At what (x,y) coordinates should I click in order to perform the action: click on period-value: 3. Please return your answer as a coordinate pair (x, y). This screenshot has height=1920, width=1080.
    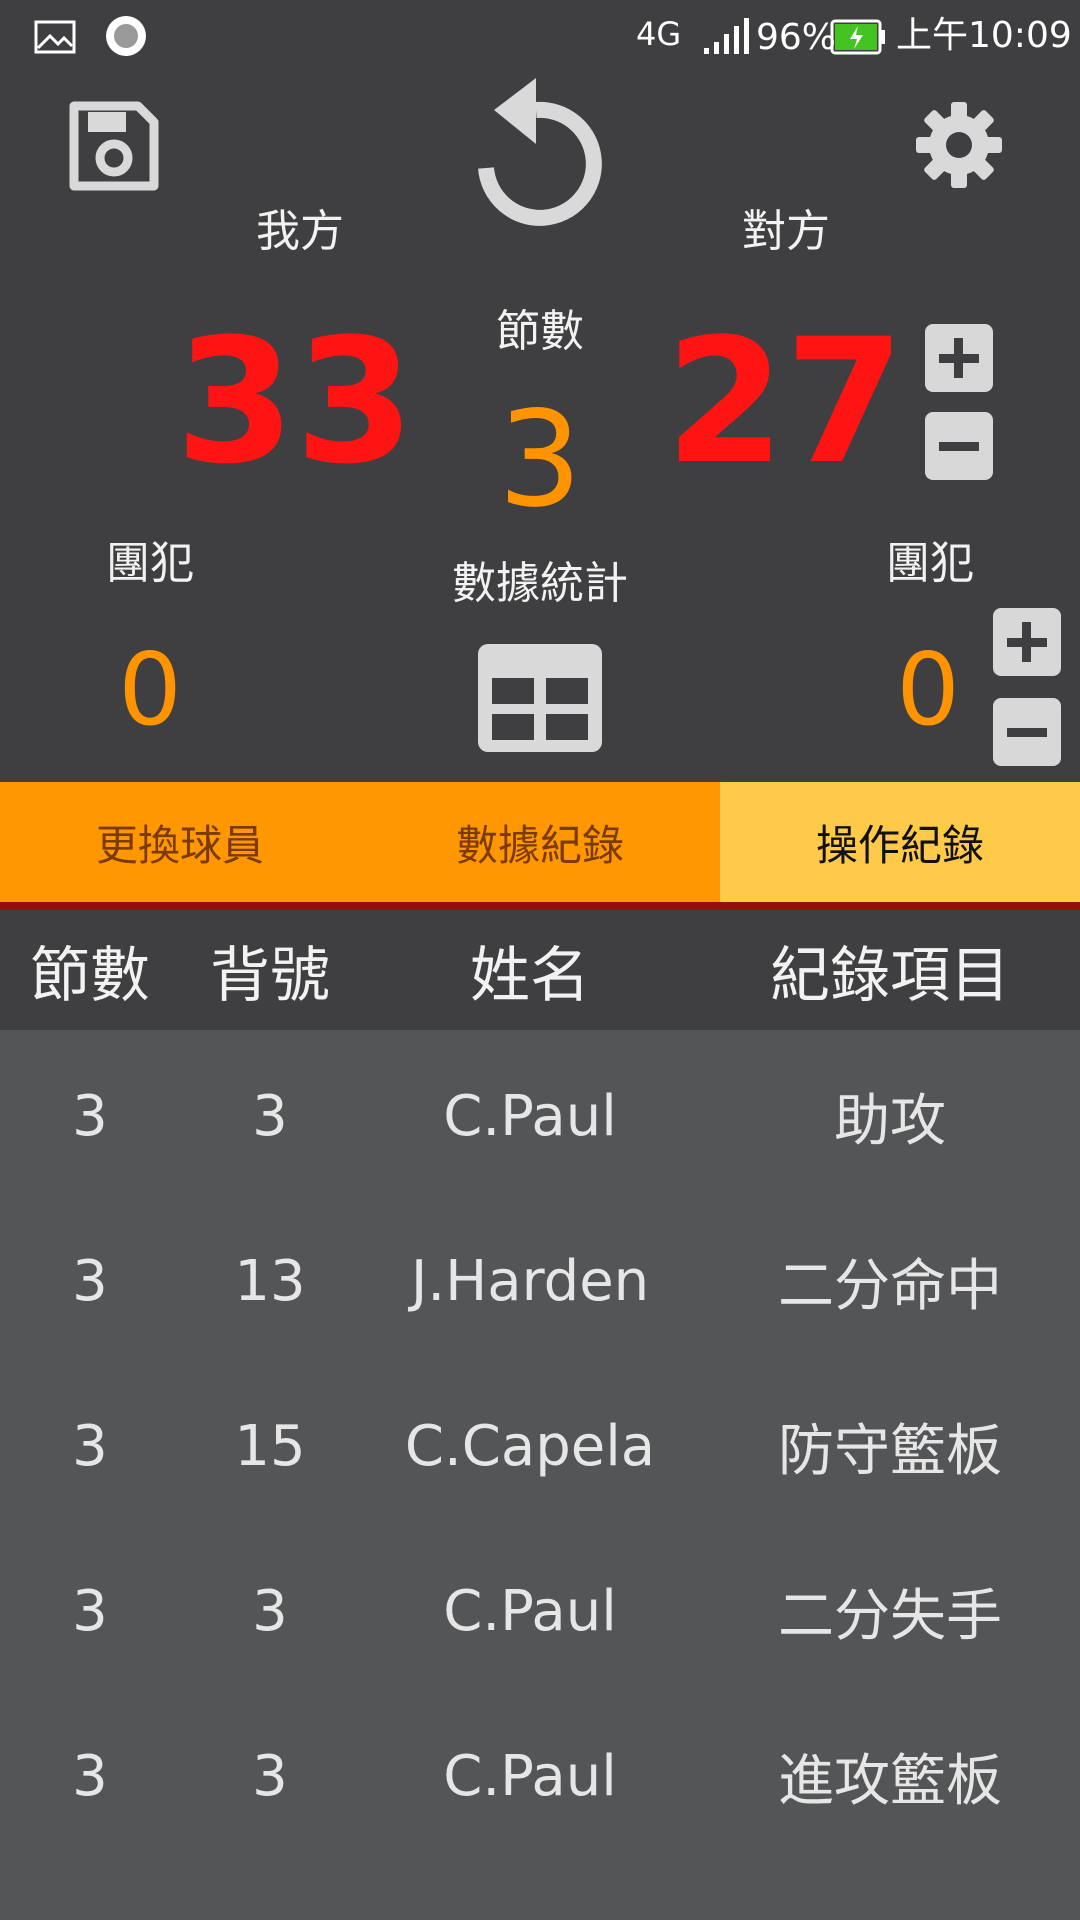
    Looking at the image, I should click on (540, 460).